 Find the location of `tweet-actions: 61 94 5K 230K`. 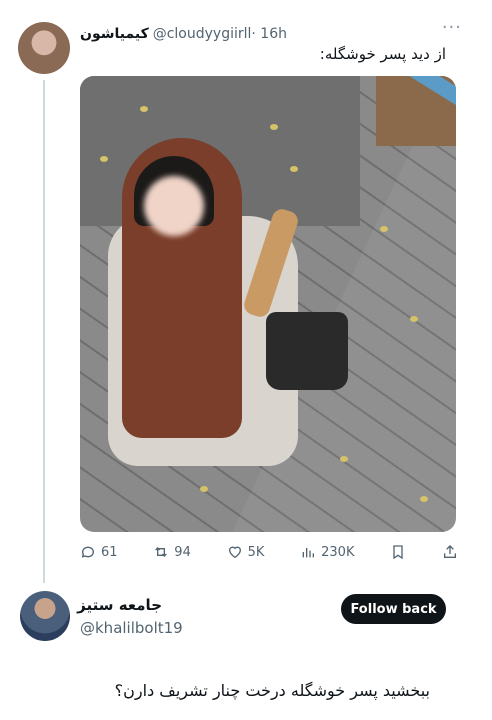

tweet-actions: 61 94 5K 230K is located at coordinates (269, 552).